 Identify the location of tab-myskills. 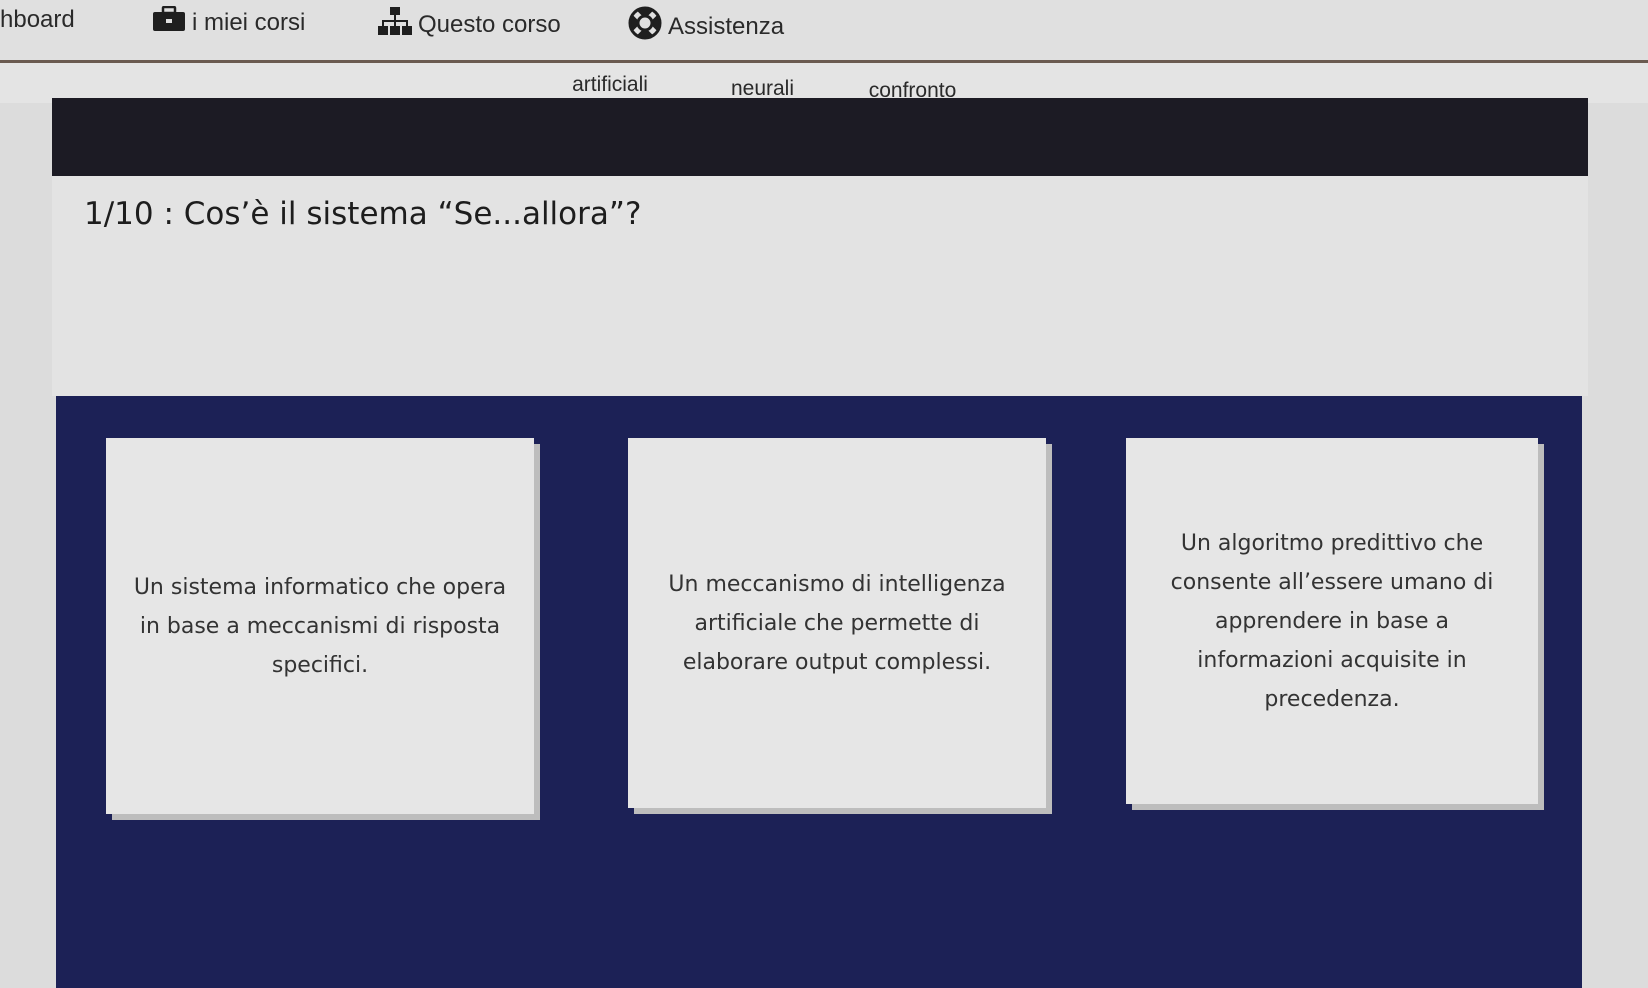
(460, 67).